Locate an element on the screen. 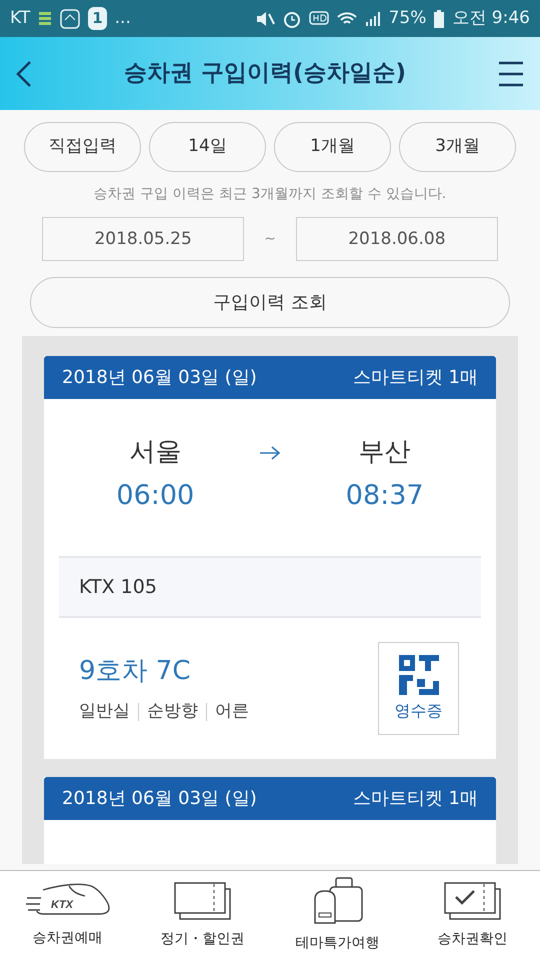  receipt-button: 영수증 is located at coordinates (418, 688).